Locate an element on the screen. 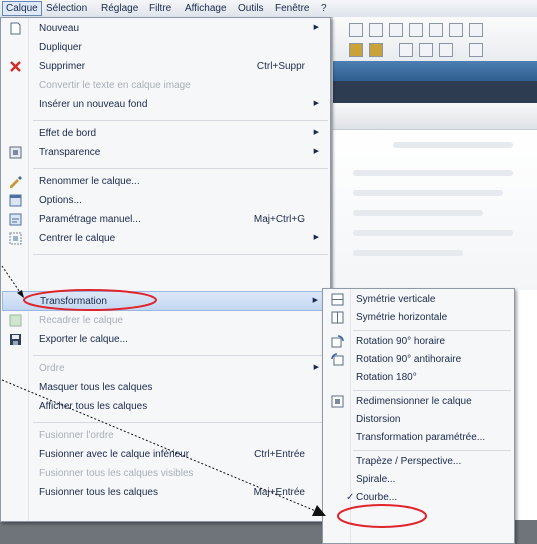 The height and width of the screenshot is (544, 537). menu-outils: Outils is located at coordinates (251, 8).